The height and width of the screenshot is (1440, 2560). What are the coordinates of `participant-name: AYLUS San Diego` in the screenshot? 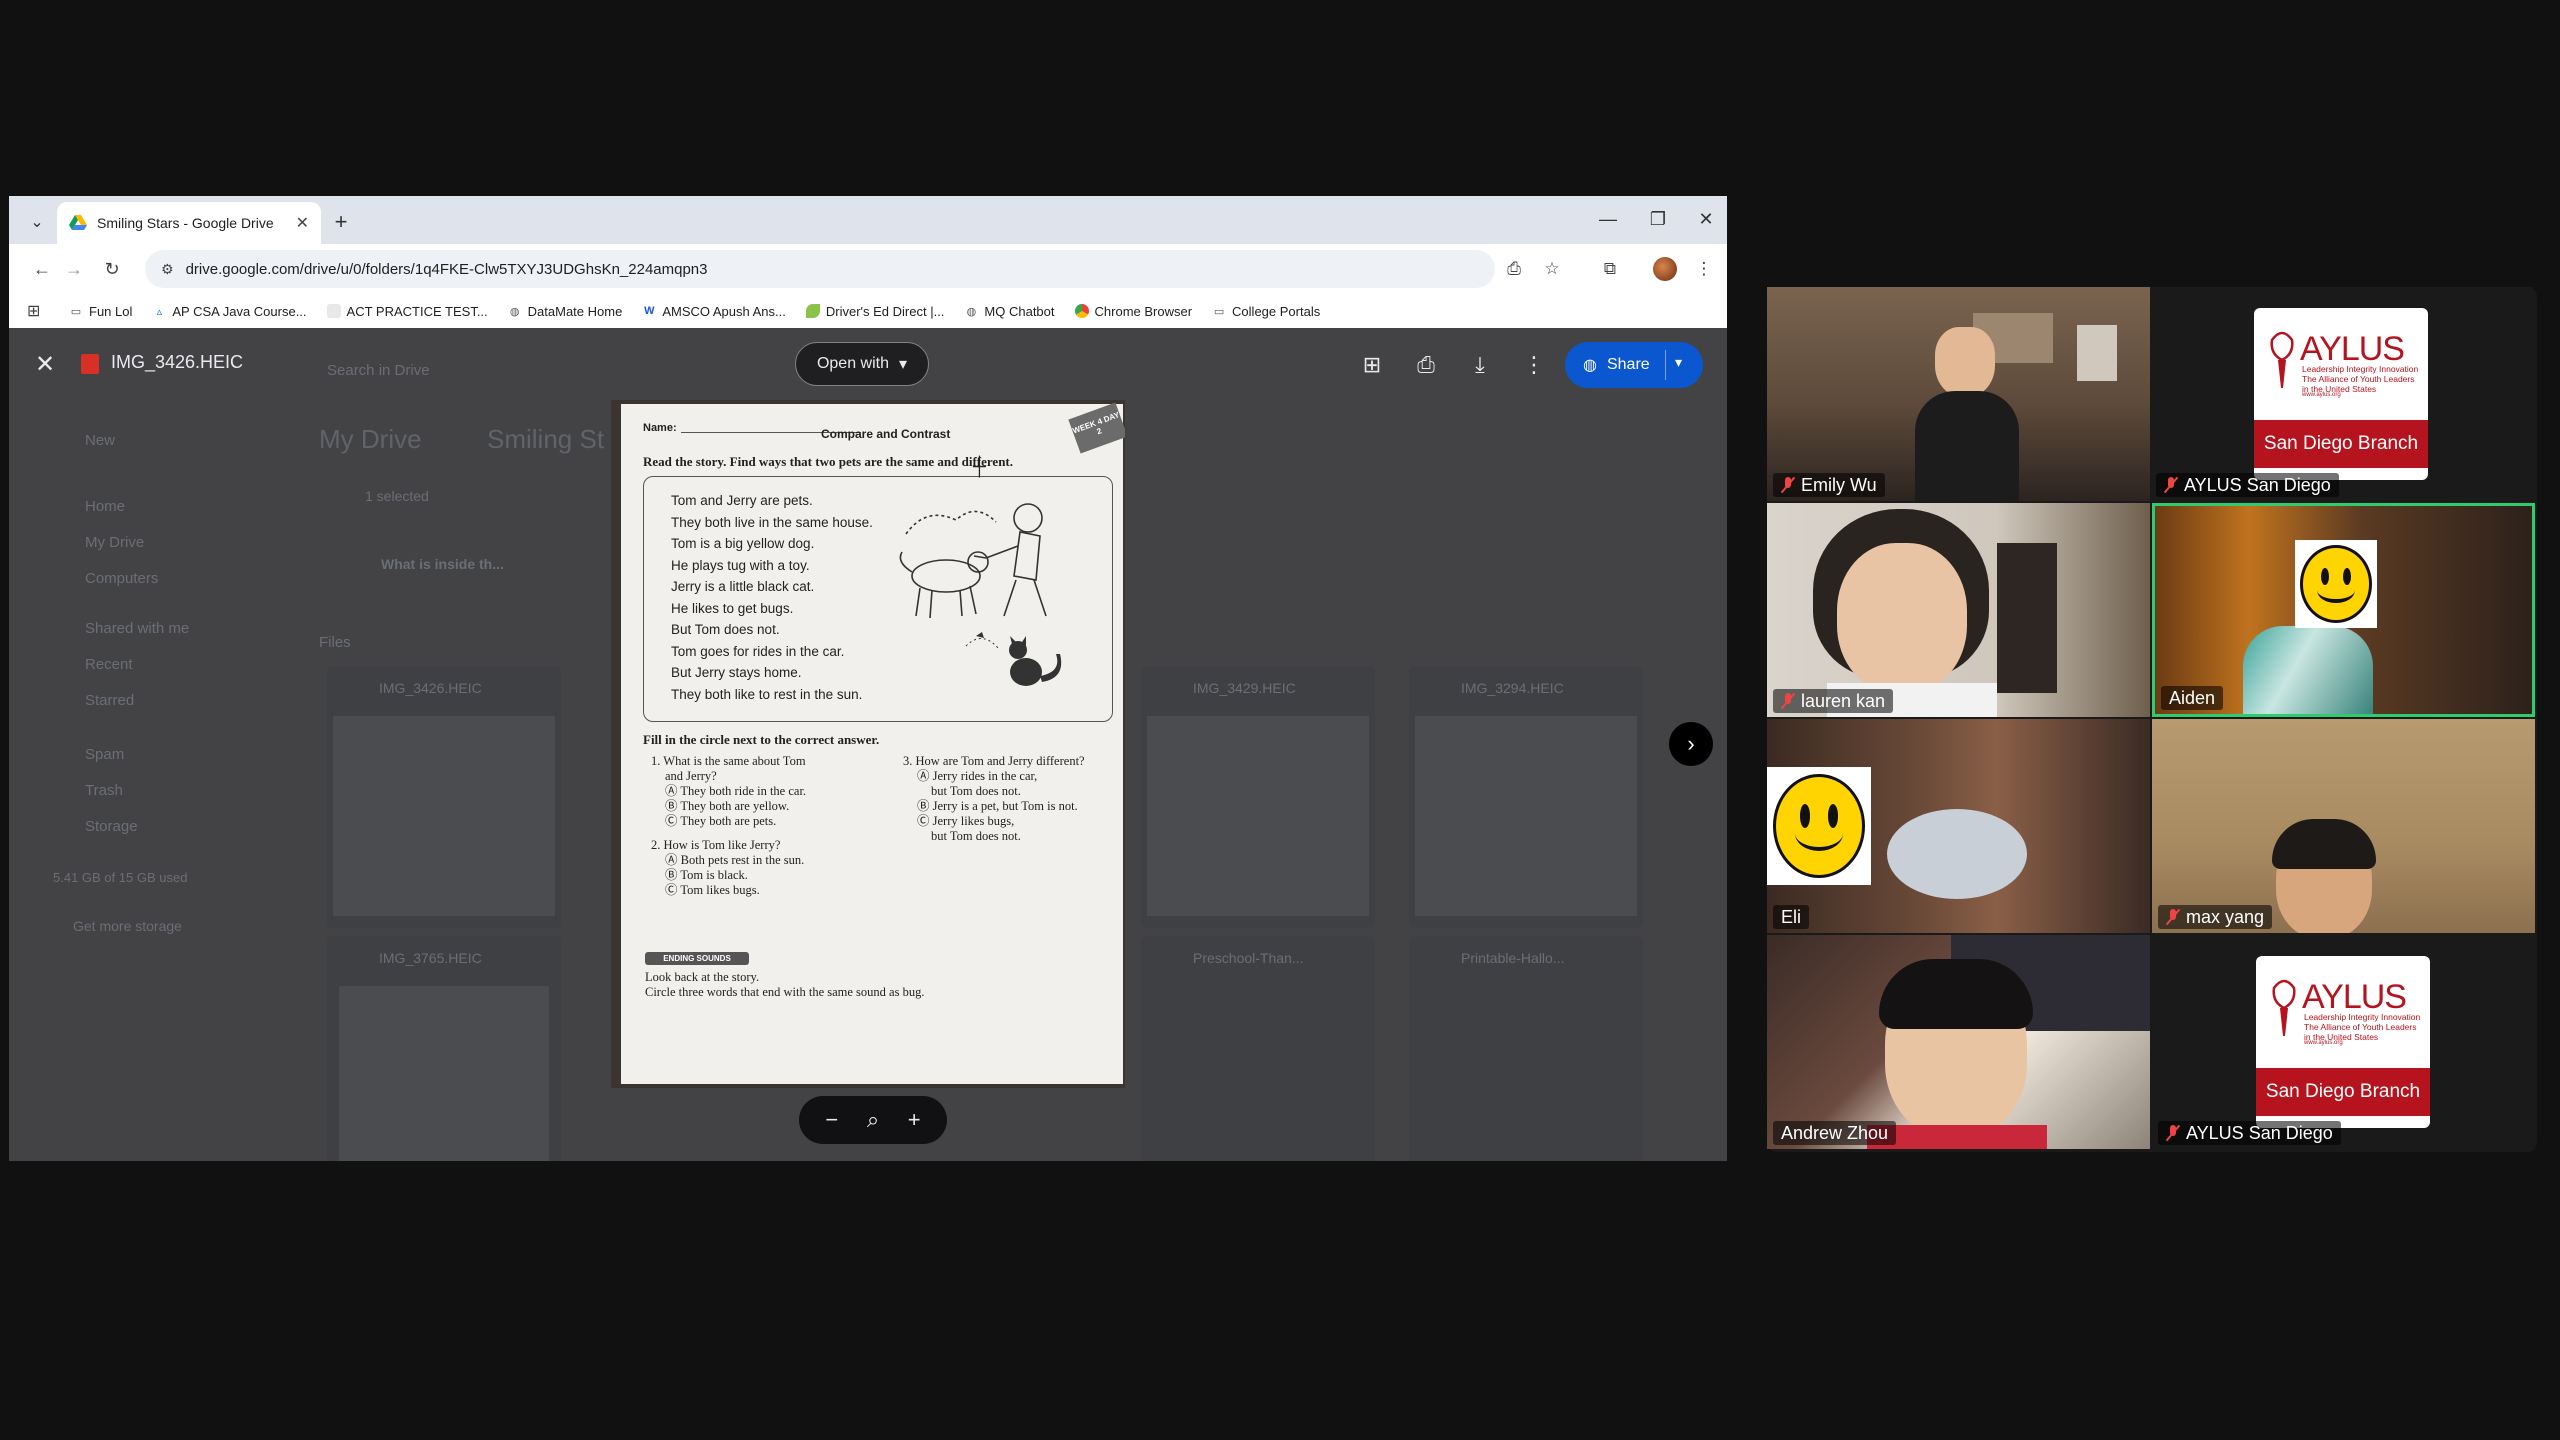 It's located at (2257, 484).